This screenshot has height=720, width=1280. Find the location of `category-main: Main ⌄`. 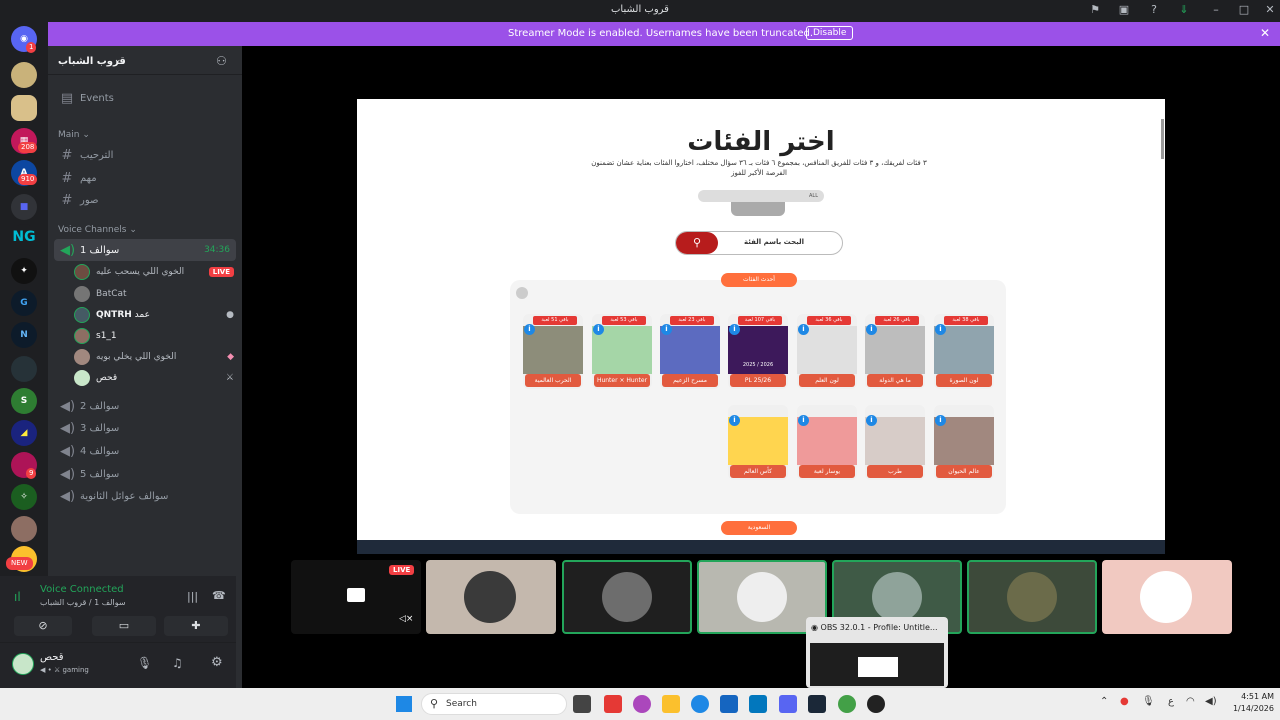

category-main: Main ⌄ is located at coordinates (74, 135).